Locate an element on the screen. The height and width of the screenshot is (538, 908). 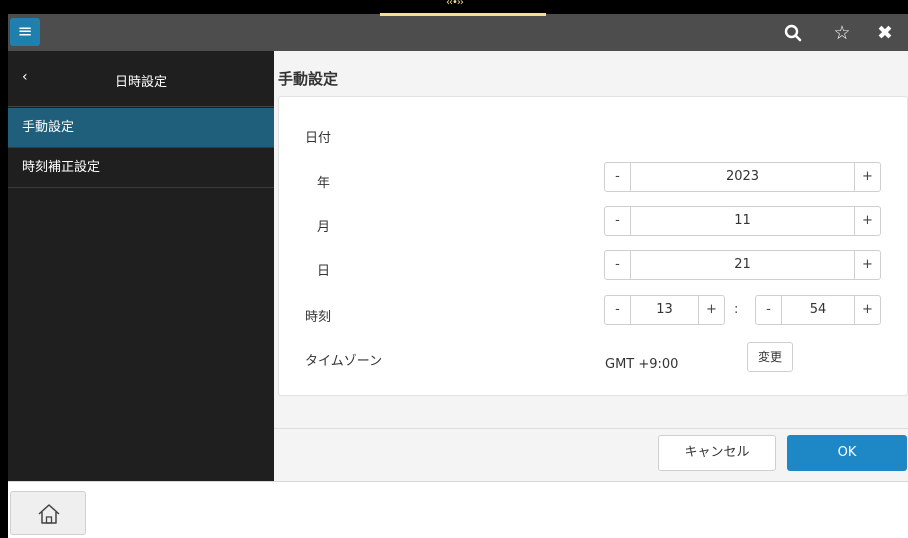
ok-button: OK is located at coordinates (847, 453).